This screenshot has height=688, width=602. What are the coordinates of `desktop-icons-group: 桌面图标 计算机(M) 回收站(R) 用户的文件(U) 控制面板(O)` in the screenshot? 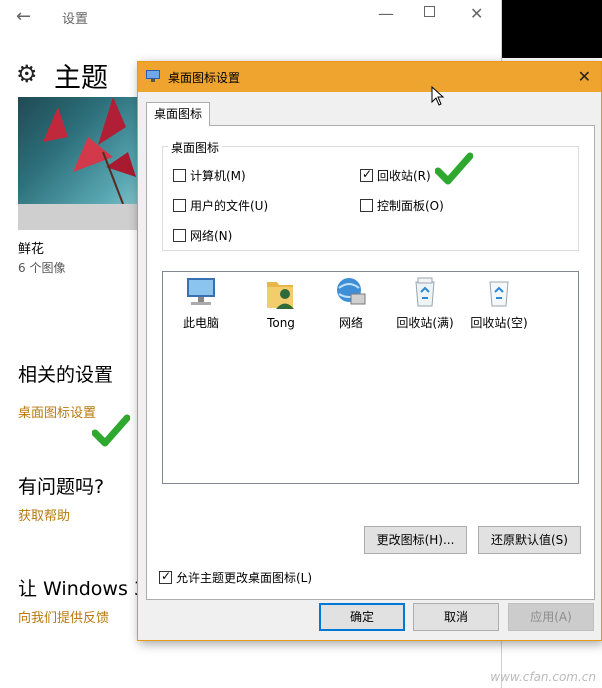 It's located at (370, 195).